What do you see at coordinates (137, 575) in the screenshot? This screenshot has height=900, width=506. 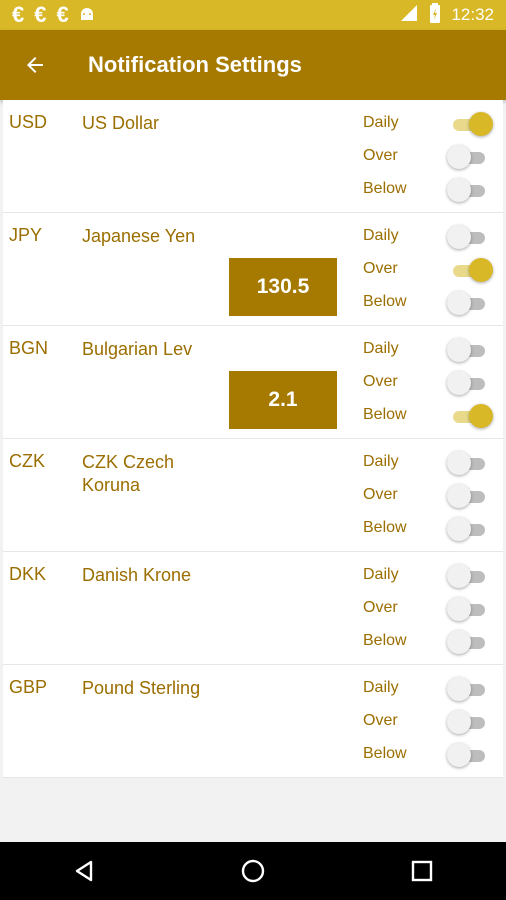 I see `currency-name: Danish Krone` at bounding box center [137, 575].